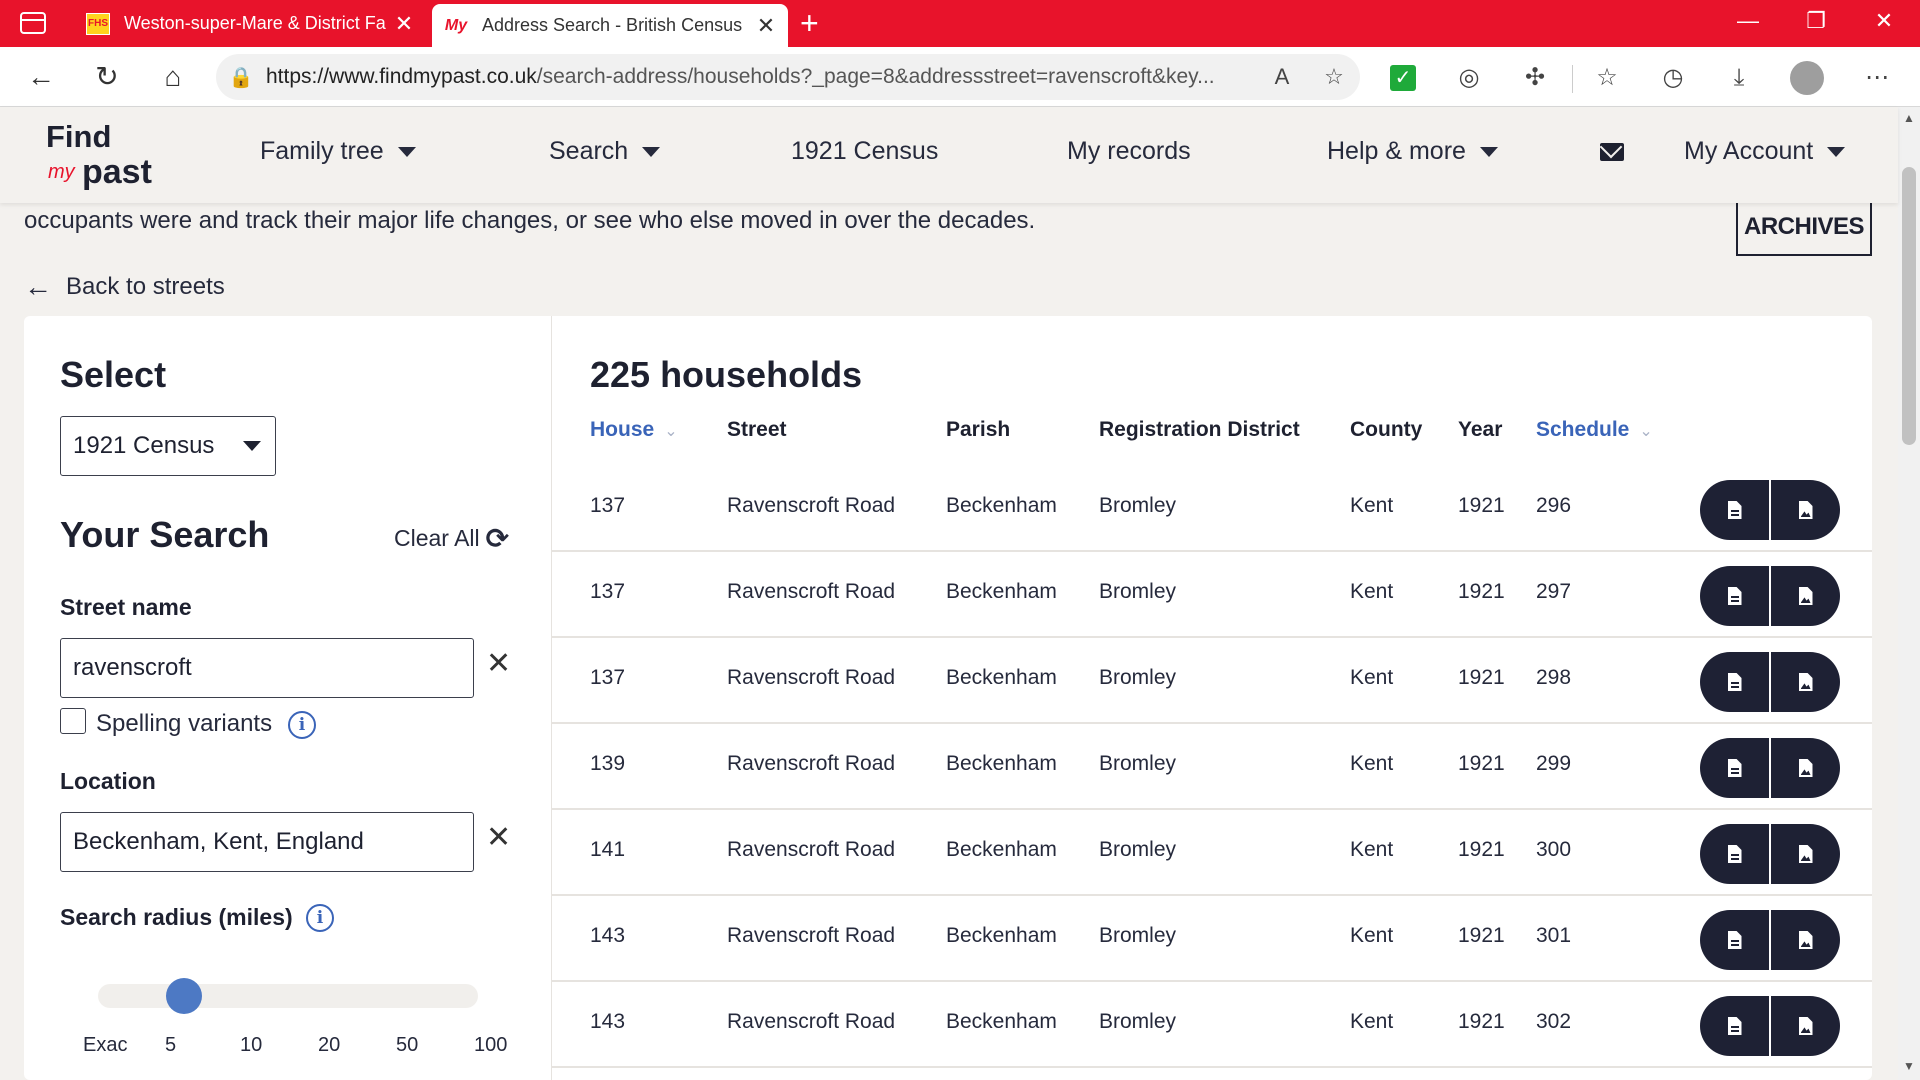 The image size is (1920, 1080). What do you see at coordinates (1765, 151) in the screenshot?
I see `nav-my-account: My Account` at bounding box center [1765, 151].